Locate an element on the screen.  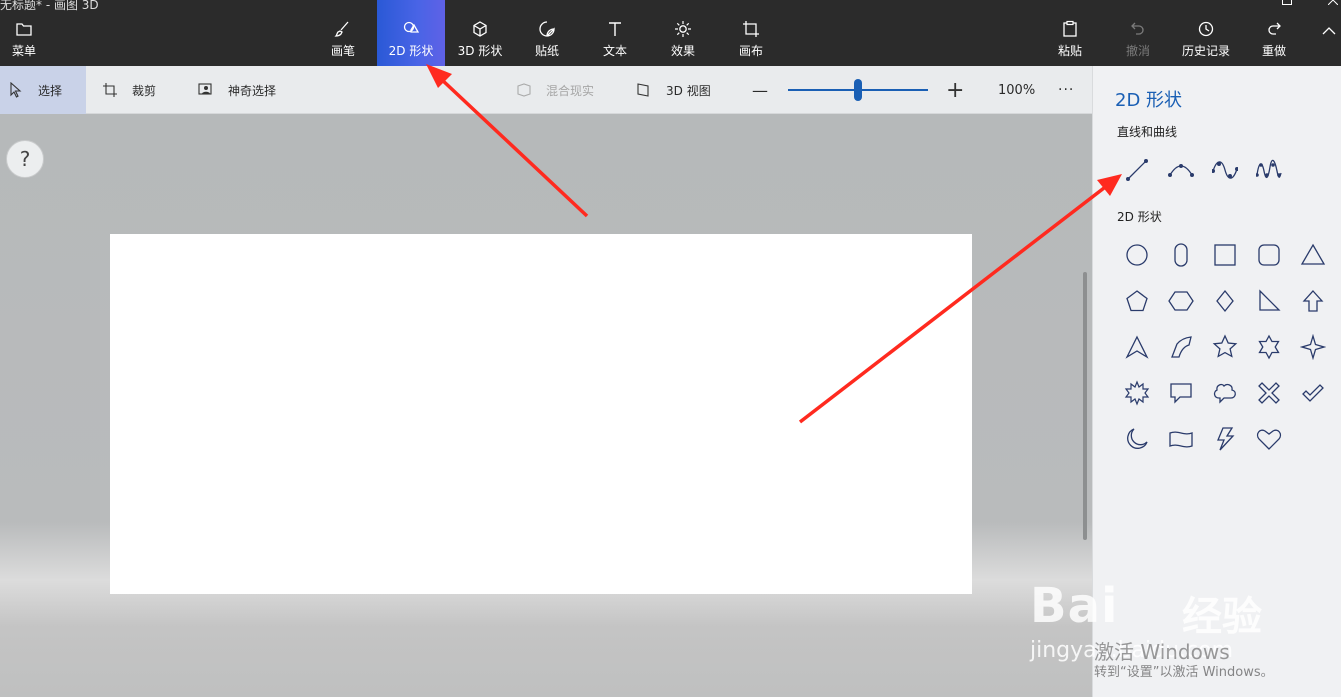
lightning-shape is located at coordinates (1225, 439).